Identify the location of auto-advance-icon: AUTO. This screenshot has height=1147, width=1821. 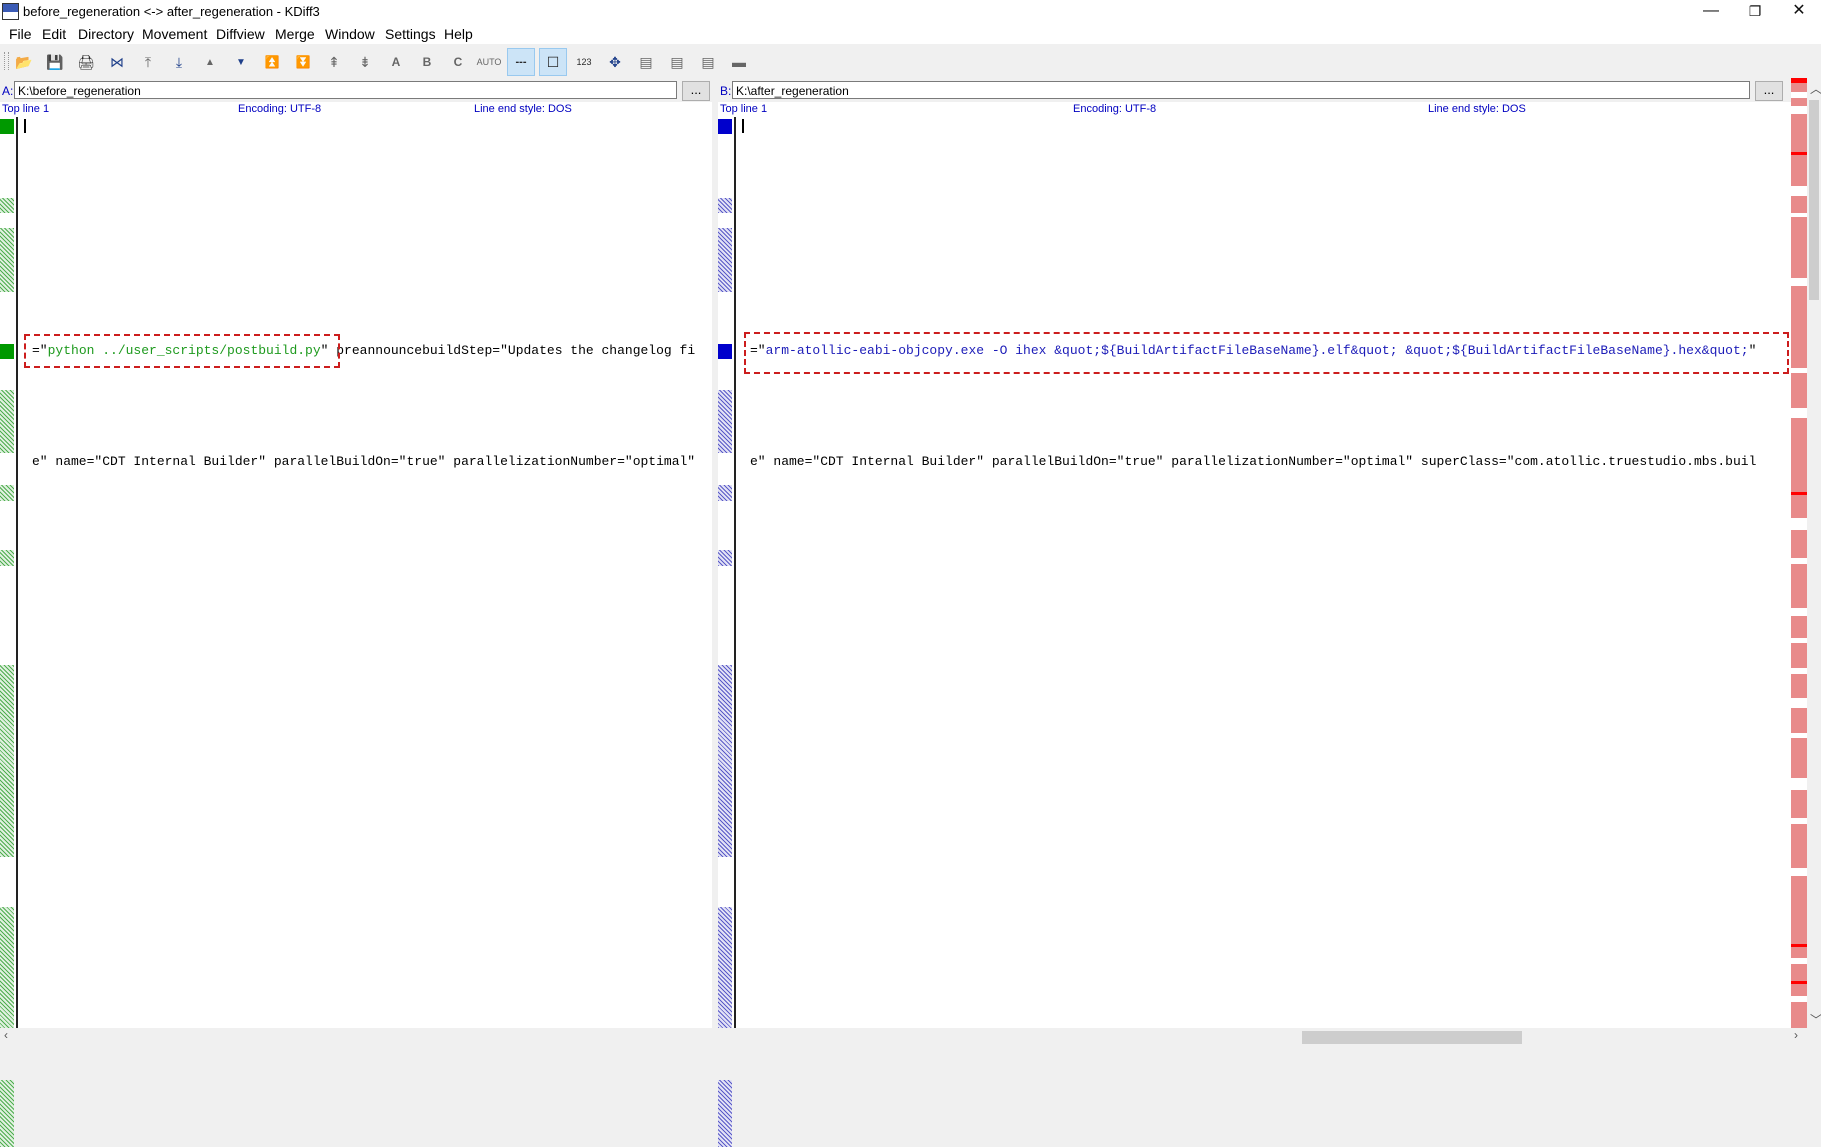
(489, 62).